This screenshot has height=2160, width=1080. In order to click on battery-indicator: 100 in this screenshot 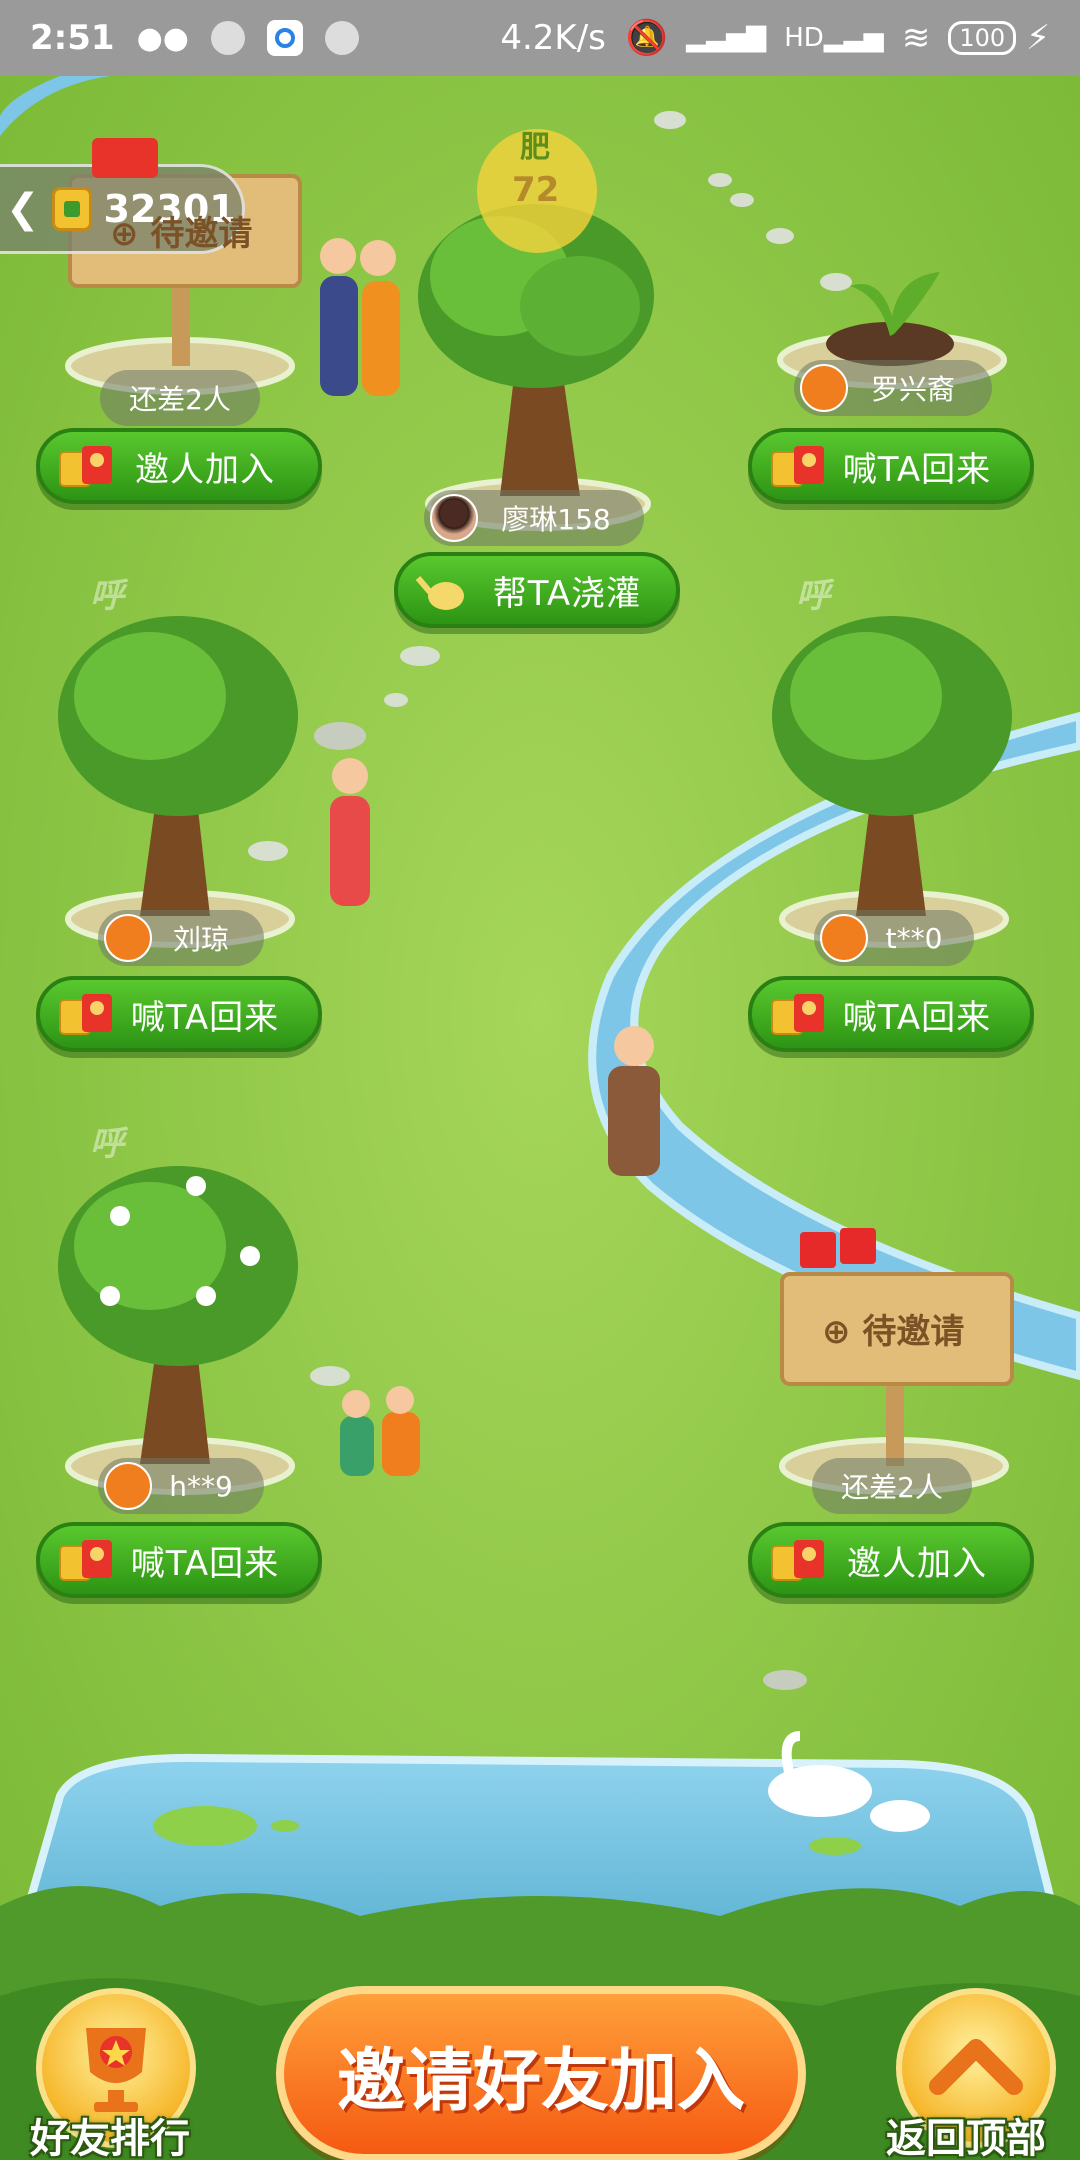, I will do `click(982, 38)`.